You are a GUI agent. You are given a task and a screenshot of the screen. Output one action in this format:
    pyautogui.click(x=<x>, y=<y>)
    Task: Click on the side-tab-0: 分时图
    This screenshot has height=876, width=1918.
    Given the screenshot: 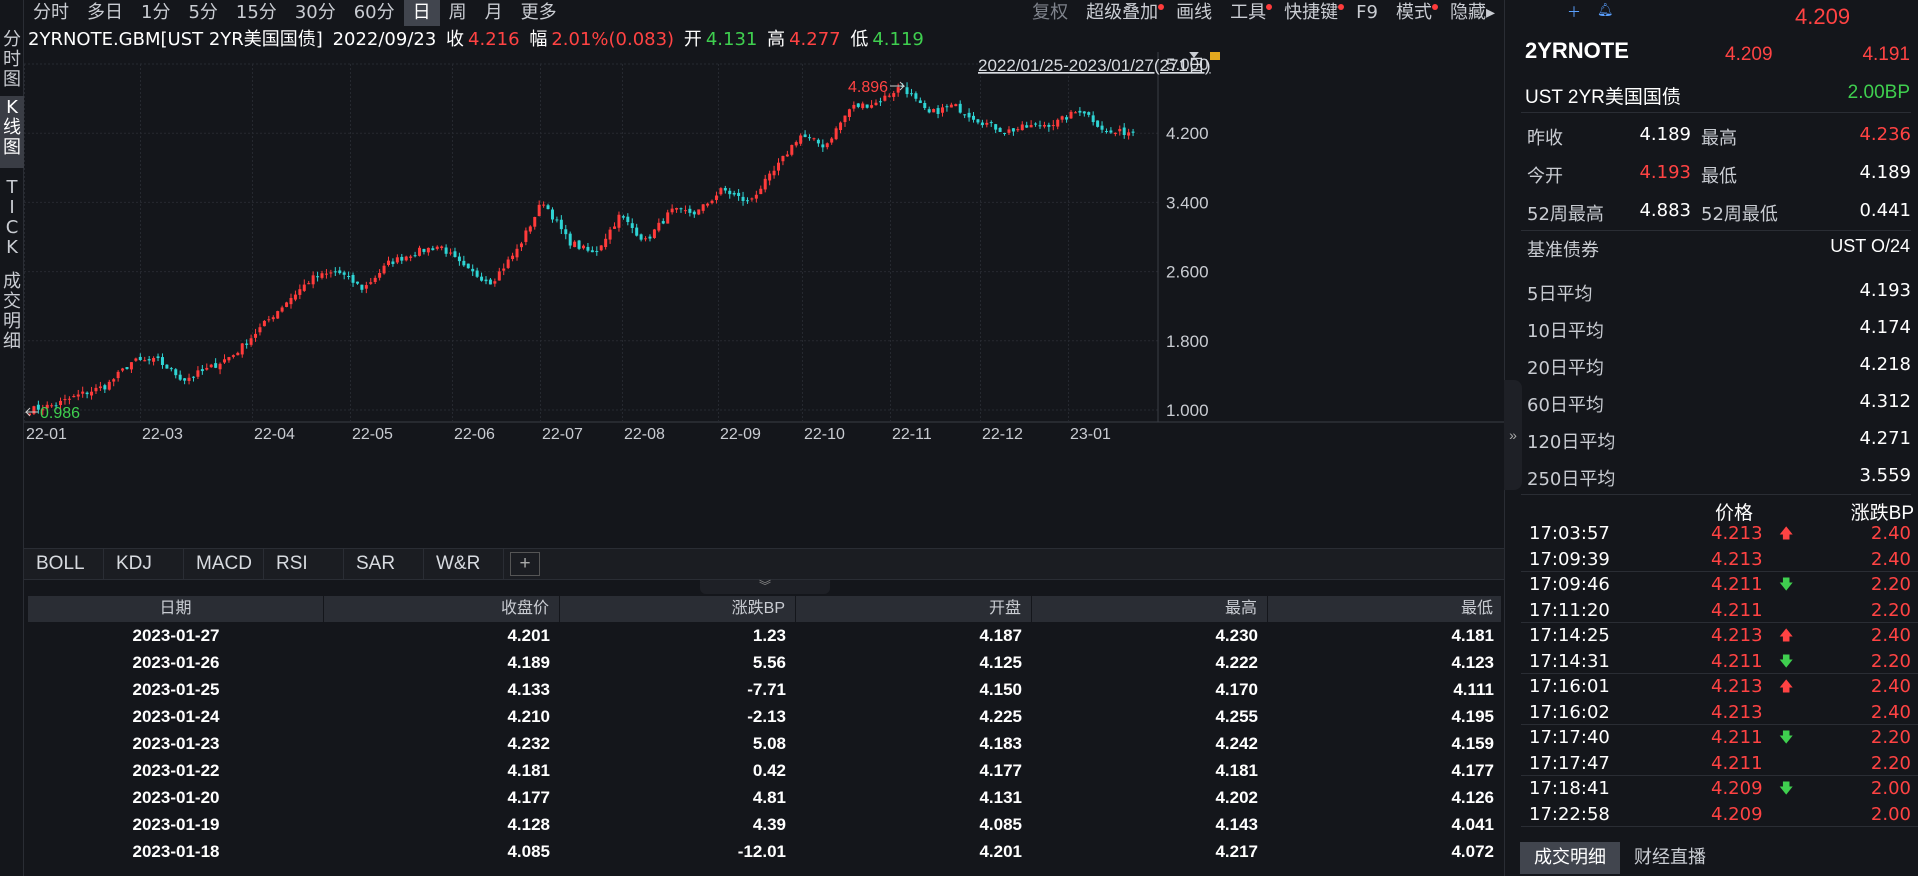 What is the action you would take?
    pyautogui.click(x=12, y=62)
    